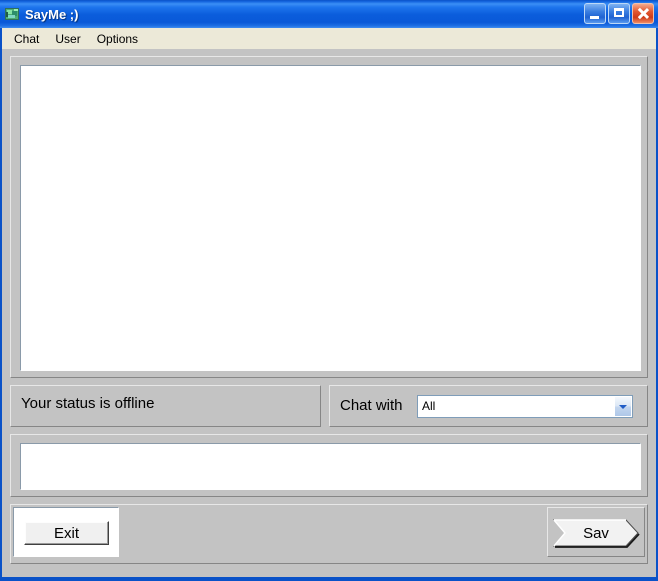  I want to click on save-button-group: Sav, so click(596, 532).